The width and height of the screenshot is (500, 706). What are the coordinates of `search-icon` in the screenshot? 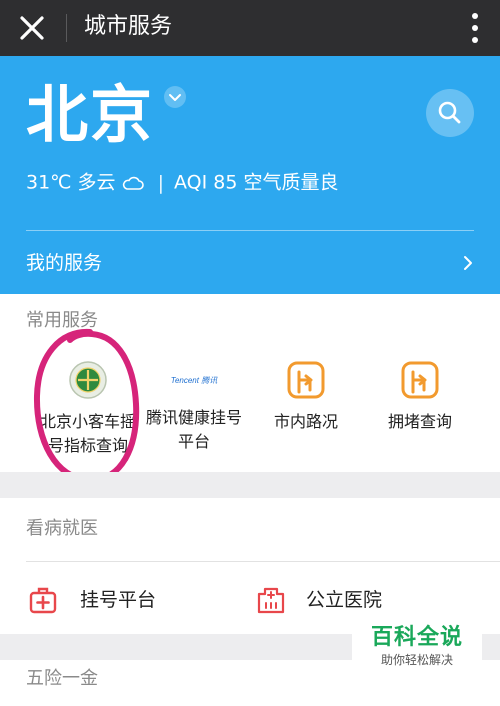 It's located at (450, 113).